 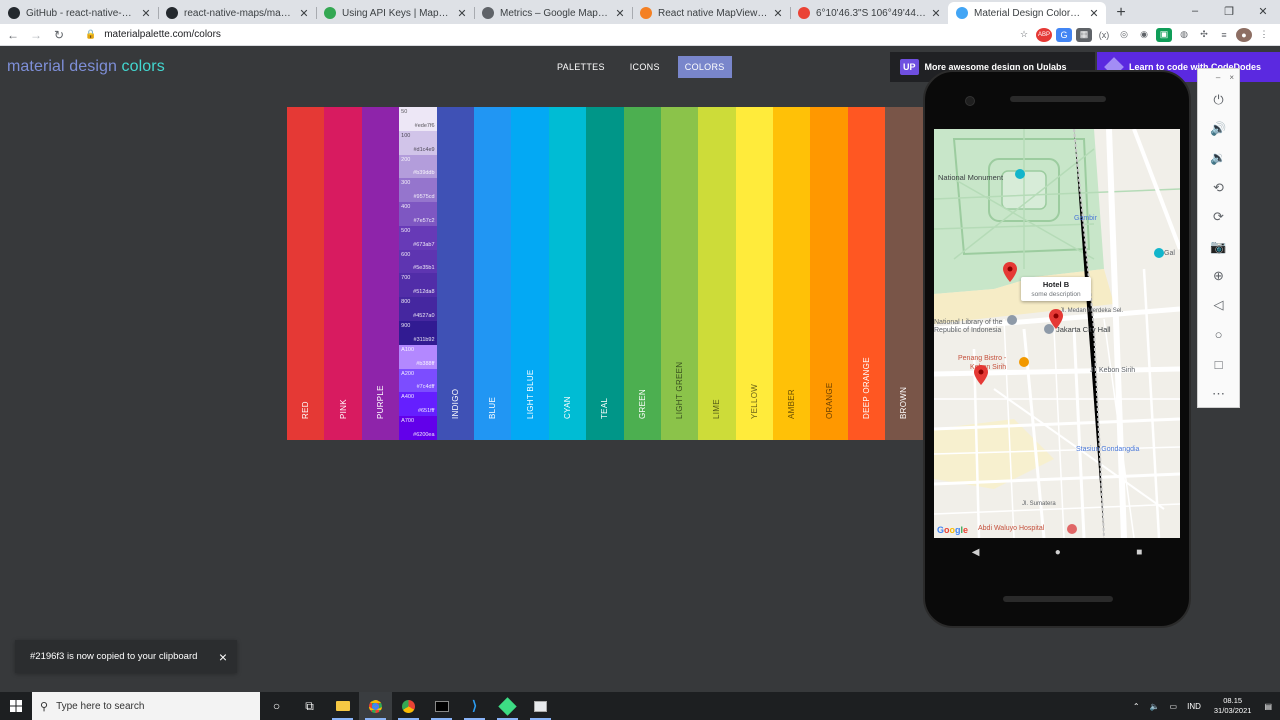 I want to click on extension-icon-2: (x), so click(x=1104, y=35).